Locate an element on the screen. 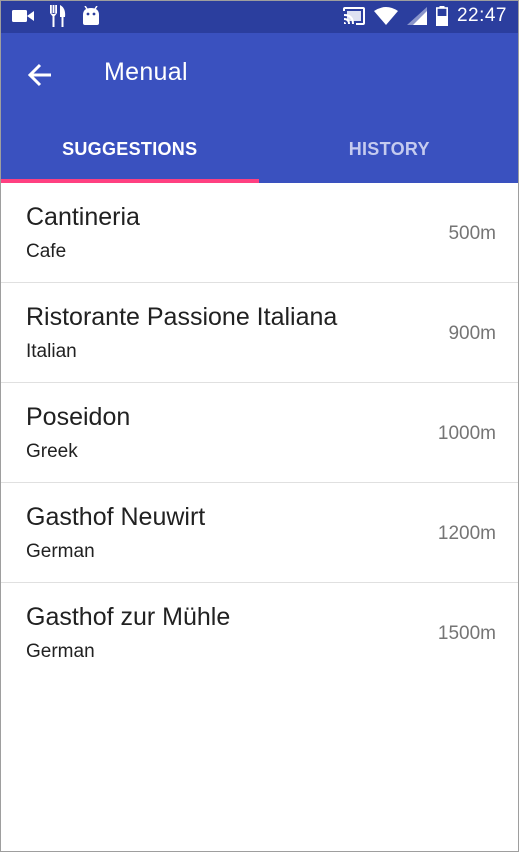 The width and height of the screenshot is (519, 852). wifi-icon is located at coordinates (385, 16).